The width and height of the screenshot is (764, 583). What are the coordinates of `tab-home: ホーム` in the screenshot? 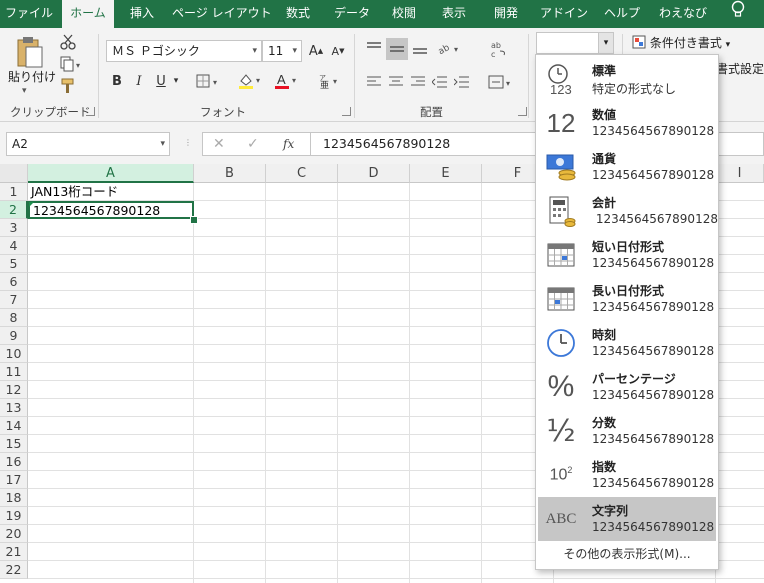 It's located at (88, 14).